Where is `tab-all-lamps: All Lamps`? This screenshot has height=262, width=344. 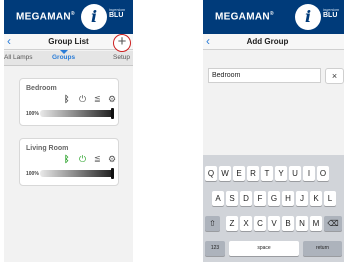
tab-all-lamps: All Lamps is located at coordinates (18, 57).